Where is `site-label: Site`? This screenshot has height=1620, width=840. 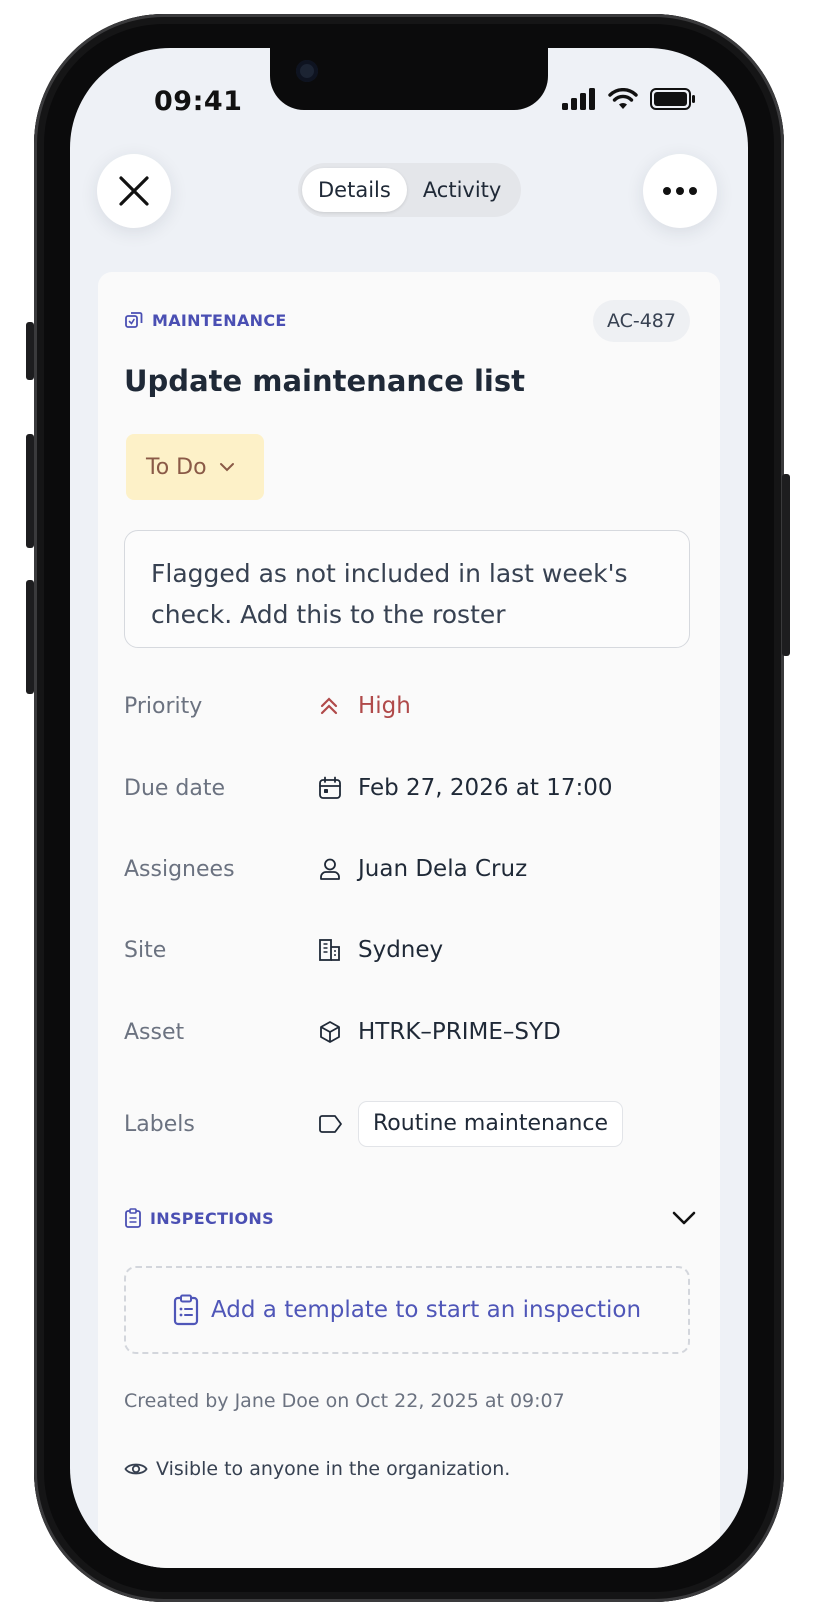
site-label: Site is located at coordinates (145, 950).